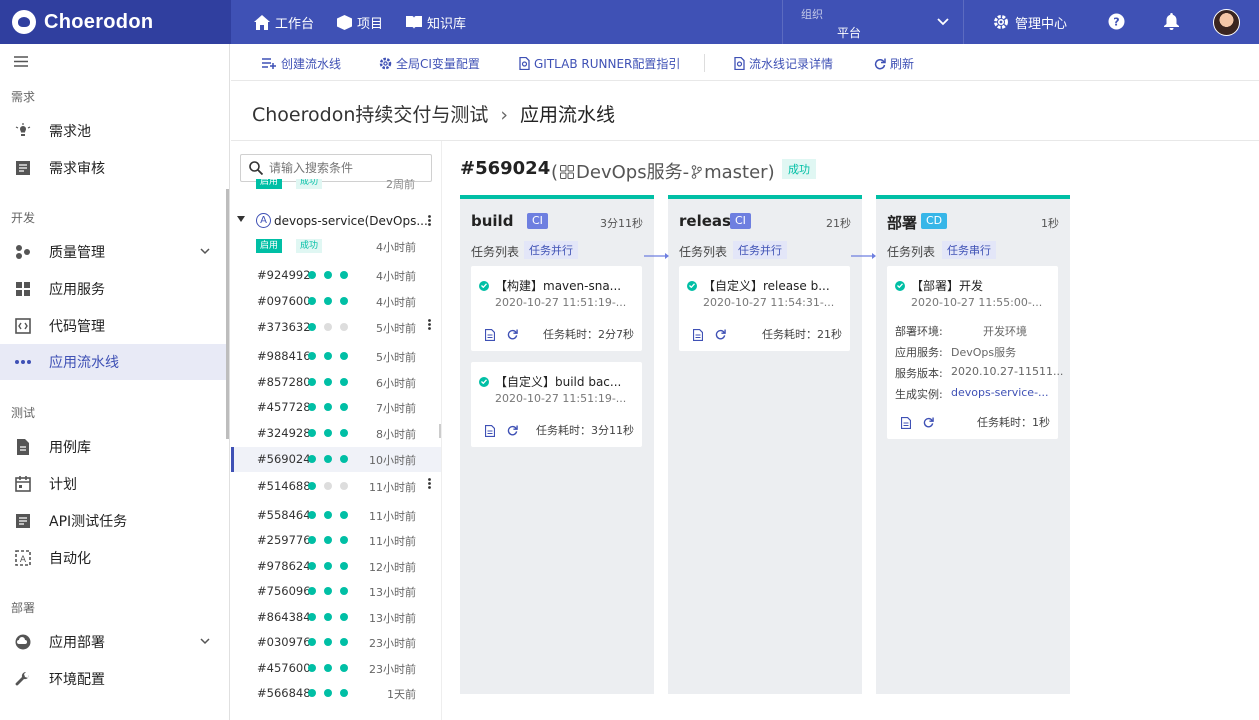 This screenshot has height=720, width=1259. I want to click on enabled-tag: 启用, so click(269, 246).